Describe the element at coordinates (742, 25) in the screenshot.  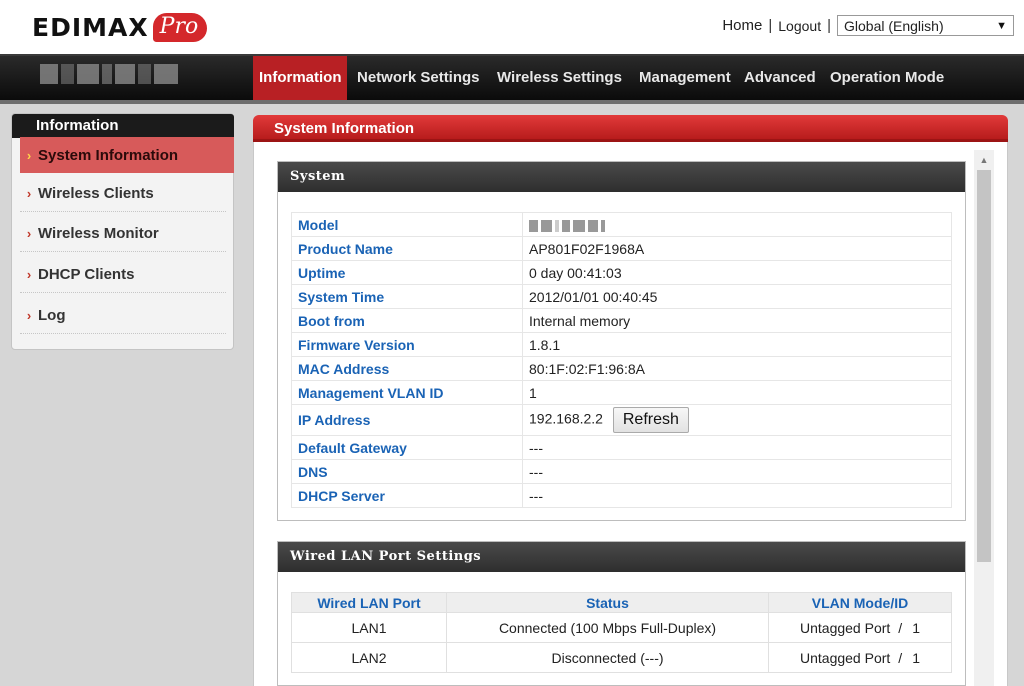
I see `home-link: Home` at that location.